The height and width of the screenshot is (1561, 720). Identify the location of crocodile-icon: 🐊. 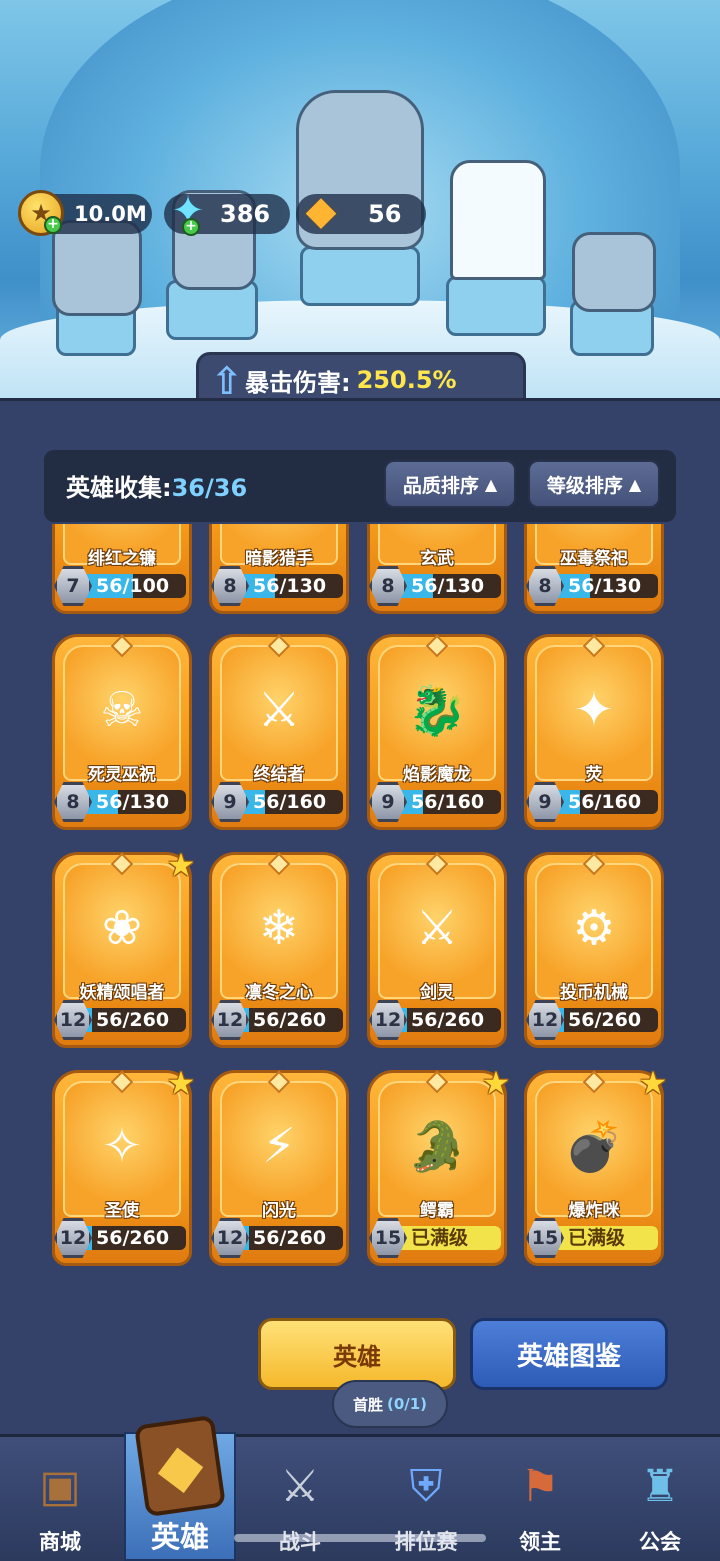
(437, 1146).